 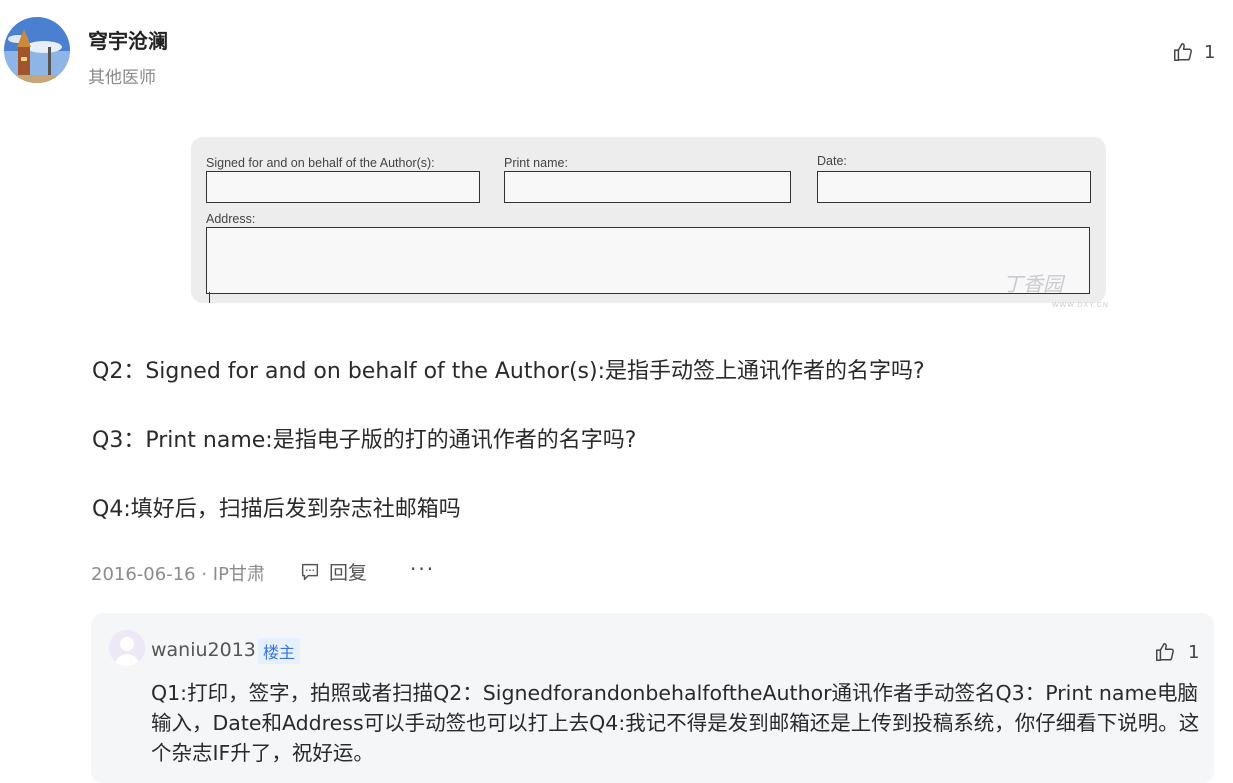 I want to click on form-label-print: Print name:, so click(x=536, y=163).